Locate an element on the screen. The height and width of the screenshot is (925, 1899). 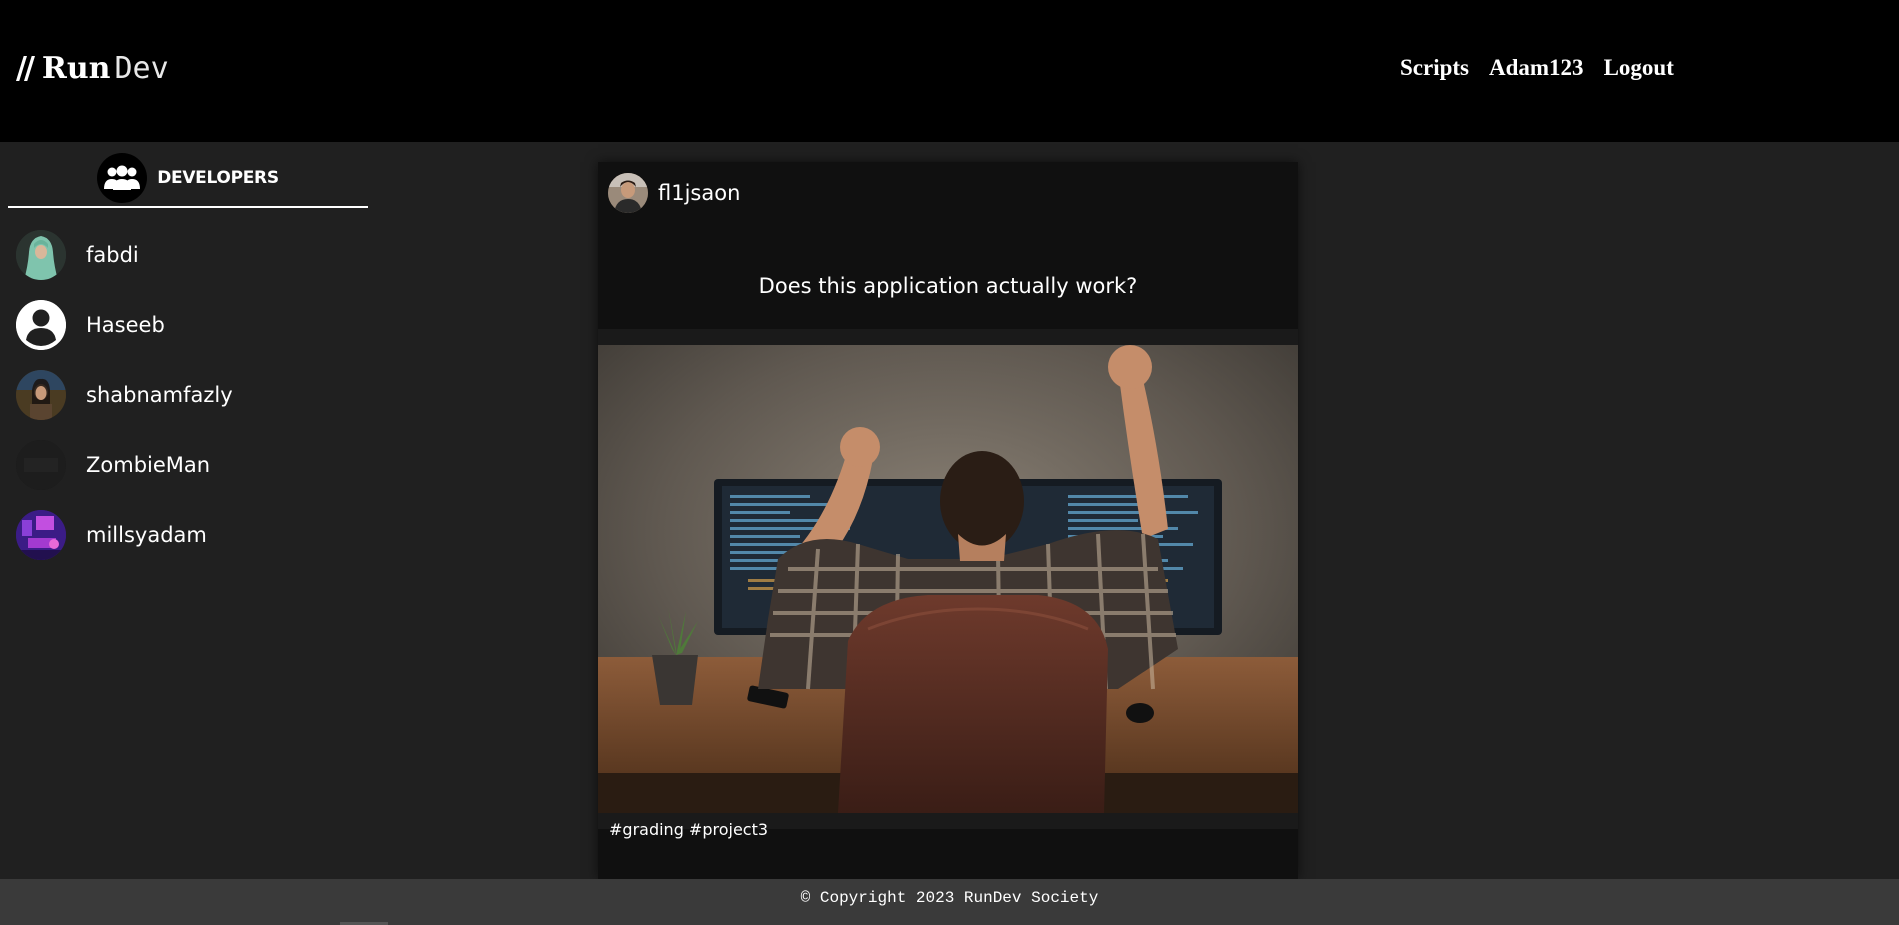
developer-name: shabnamfazly is located at coordinates (159, 395).